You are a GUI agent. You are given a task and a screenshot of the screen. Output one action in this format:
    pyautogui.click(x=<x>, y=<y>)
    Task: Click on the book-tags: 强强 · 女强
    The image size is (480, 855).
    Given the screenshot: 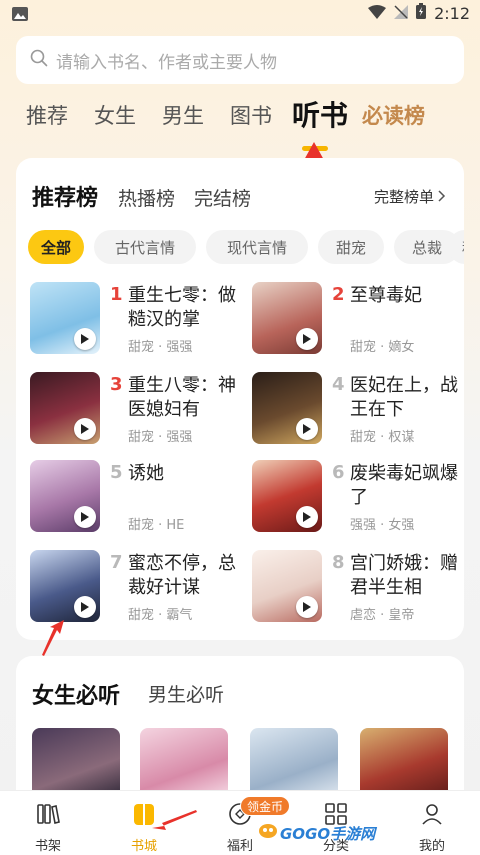 What is the action you would take?
    pyautogui.click(x=382, y=525)
    